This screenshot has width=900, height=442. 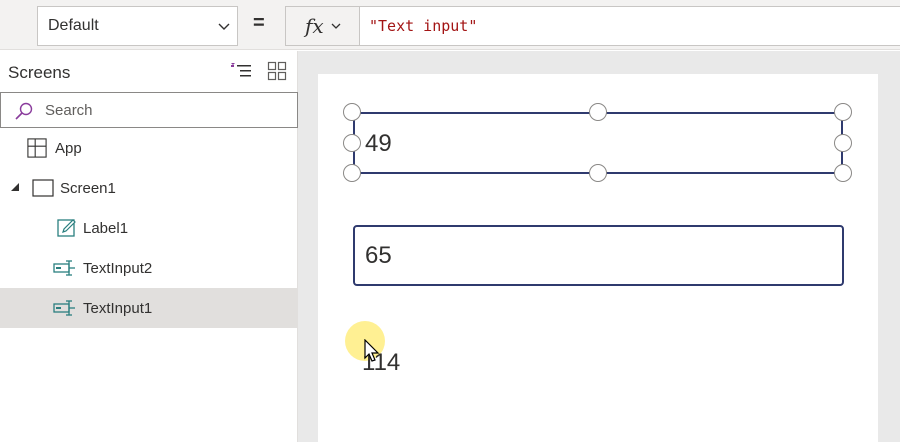 What do you see at coordinates (43, 188) in the screenshot?
I see `screen-icon` at bounding box center [43, 188].